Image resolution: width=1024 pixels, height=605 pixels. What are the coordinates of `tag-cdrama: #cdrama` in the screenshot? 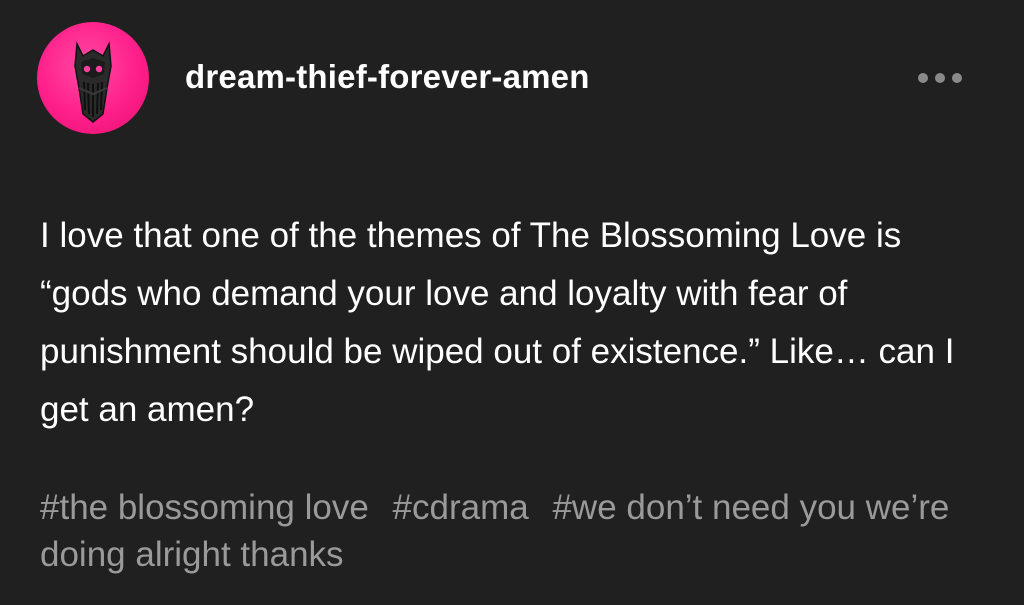 It's located at (461, 507).